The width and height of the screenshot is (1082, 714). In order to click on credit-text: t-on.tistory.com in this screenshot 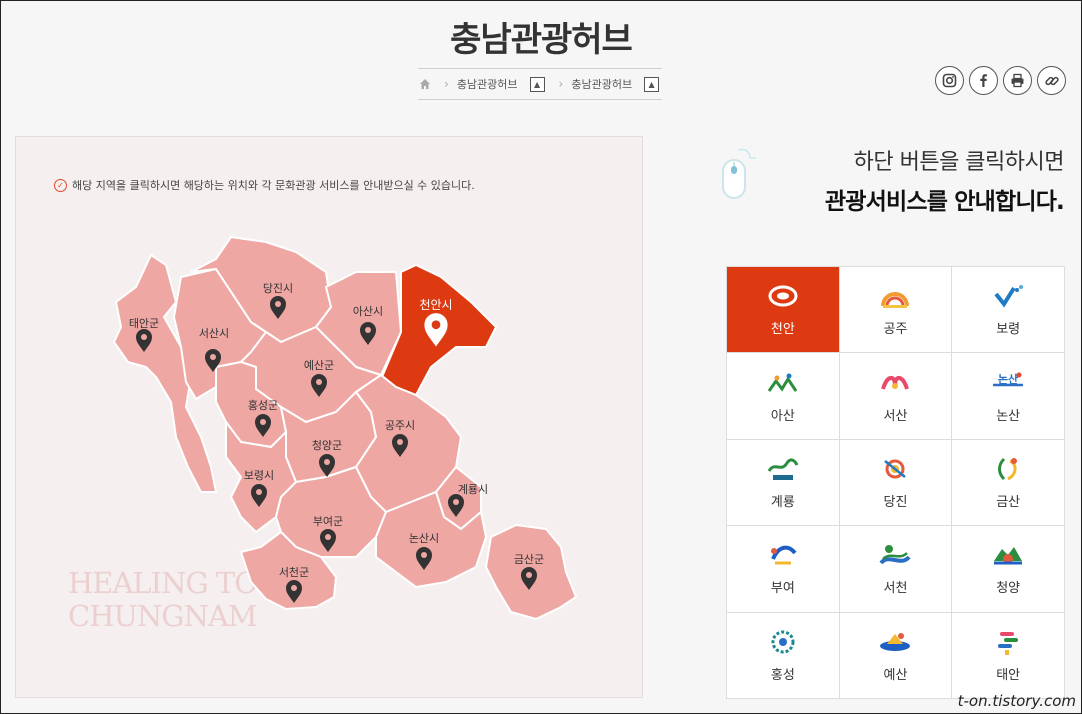, I will do `click(1016, 701)`.